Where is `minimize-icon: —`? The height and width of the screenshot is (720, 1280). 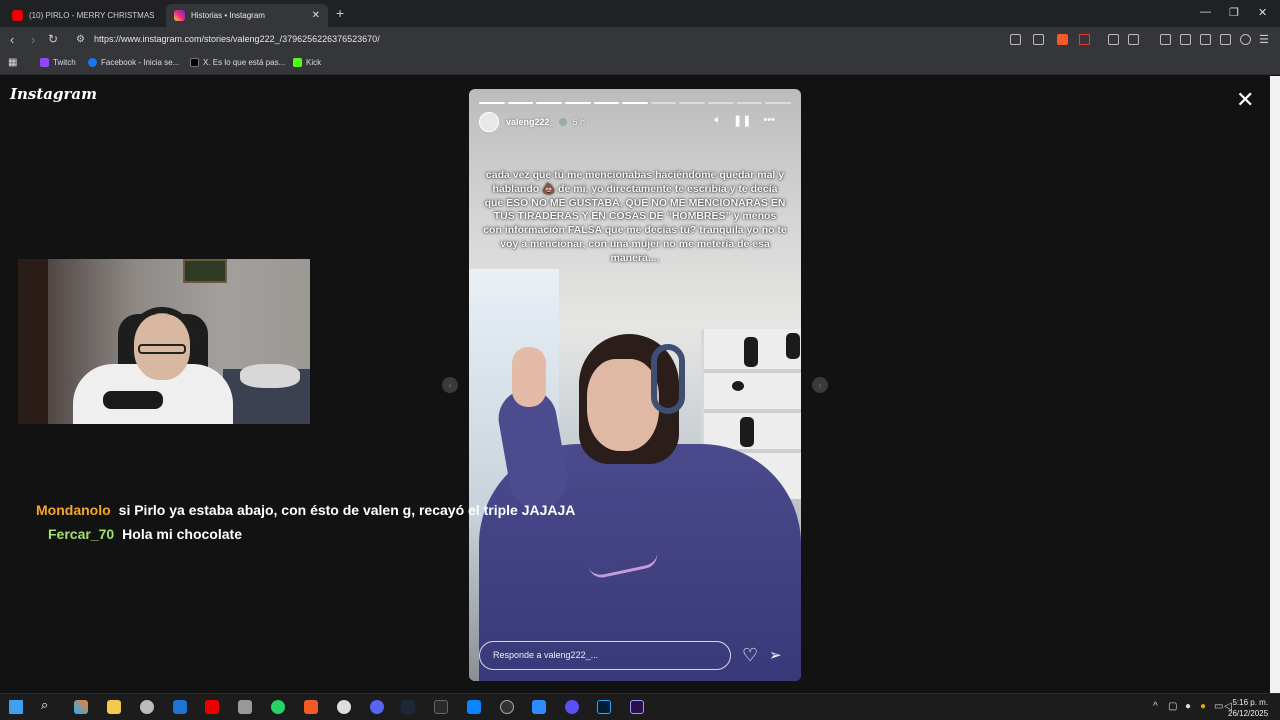
minimize-icon: — is located at coordinates (1205, 12).